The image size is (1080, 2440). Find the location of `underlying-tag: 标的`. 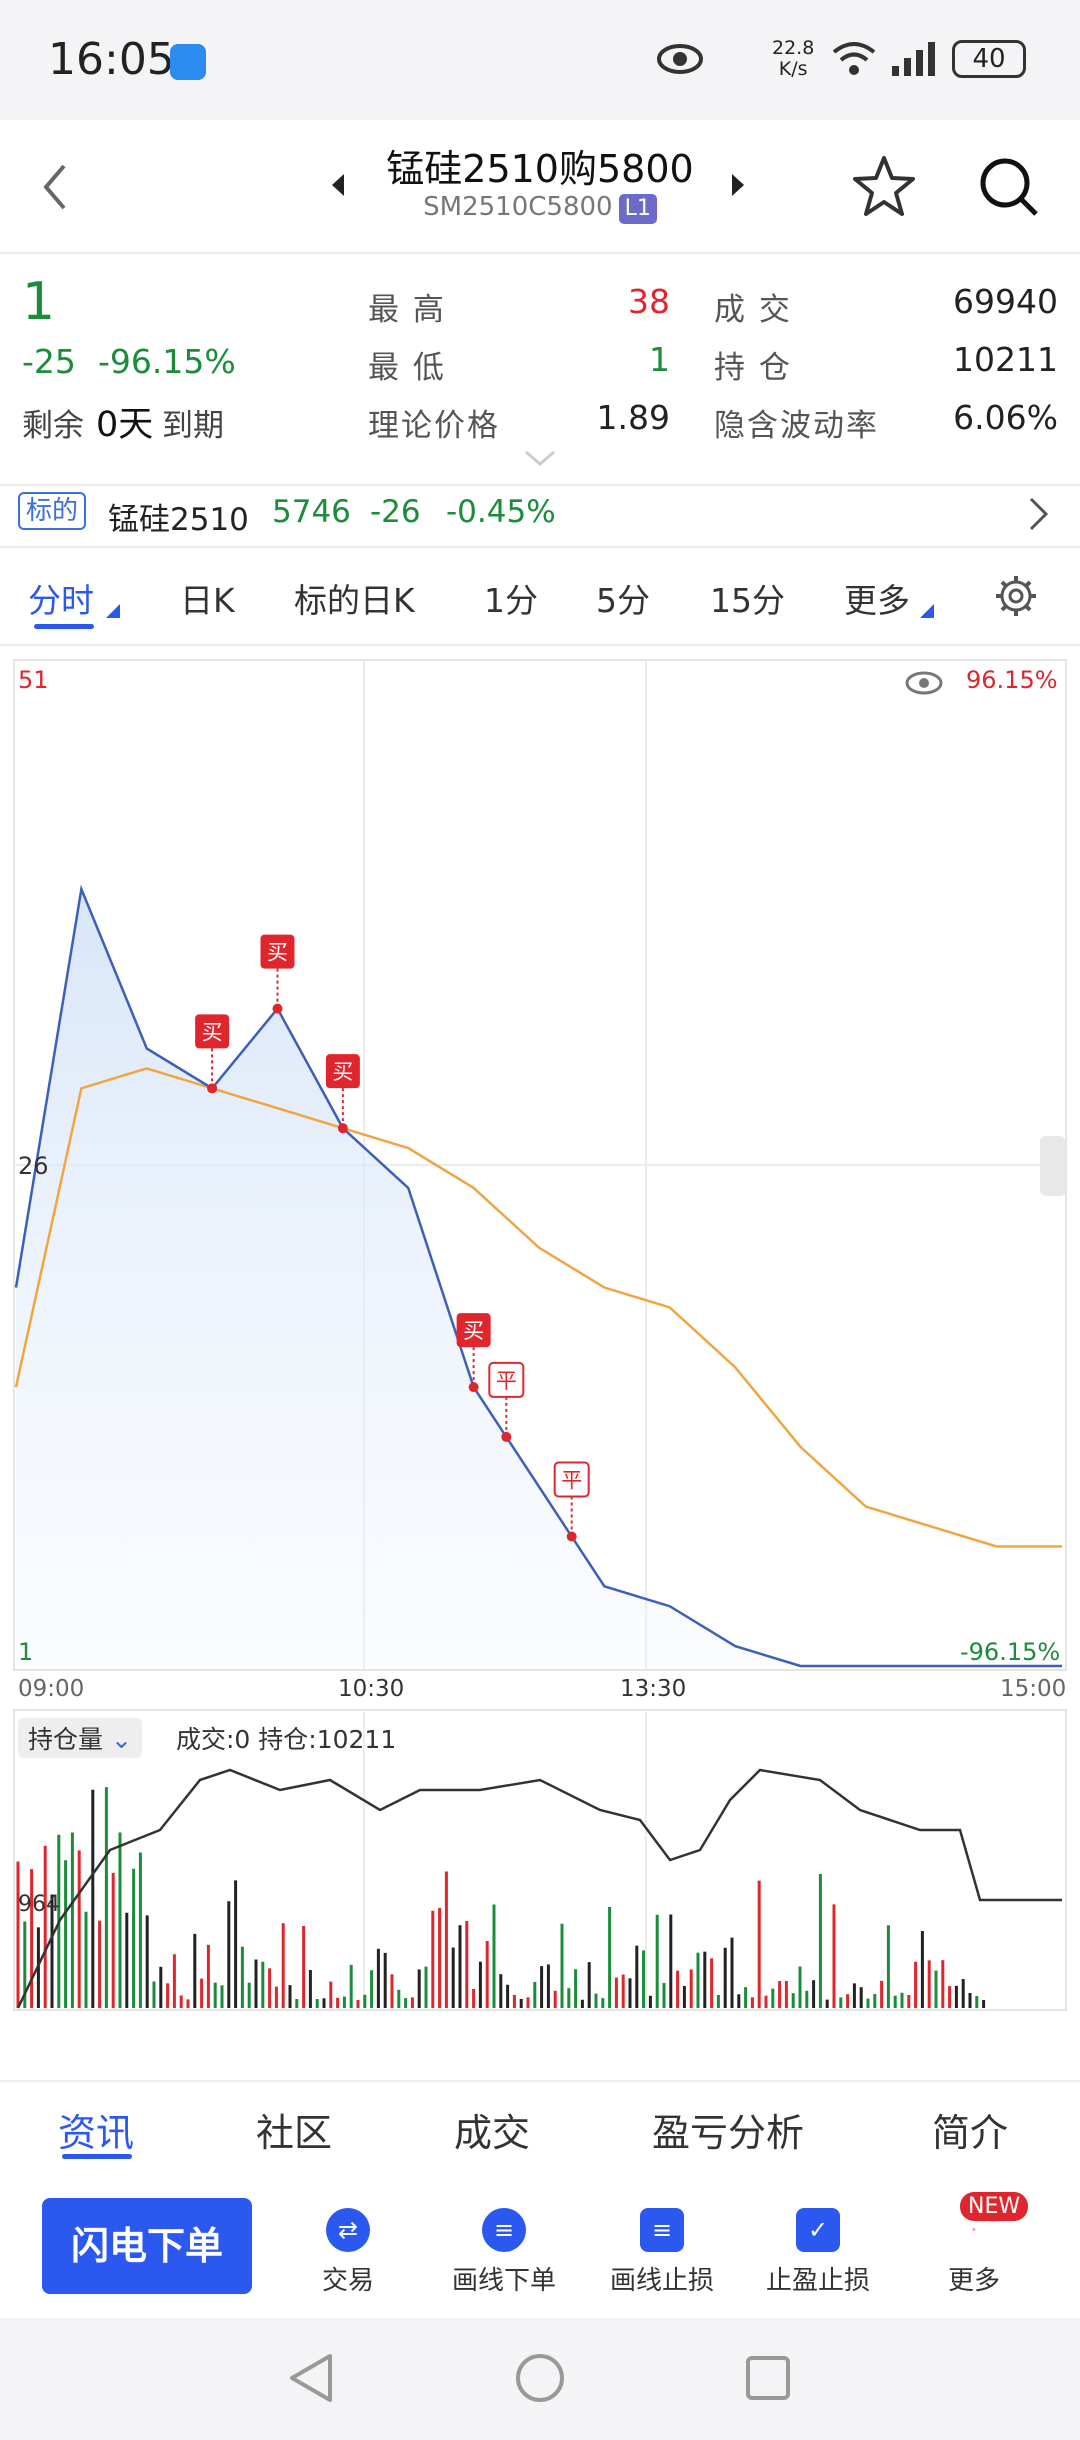

underlying-tag: 标的 is located at coordinates (52, 511).